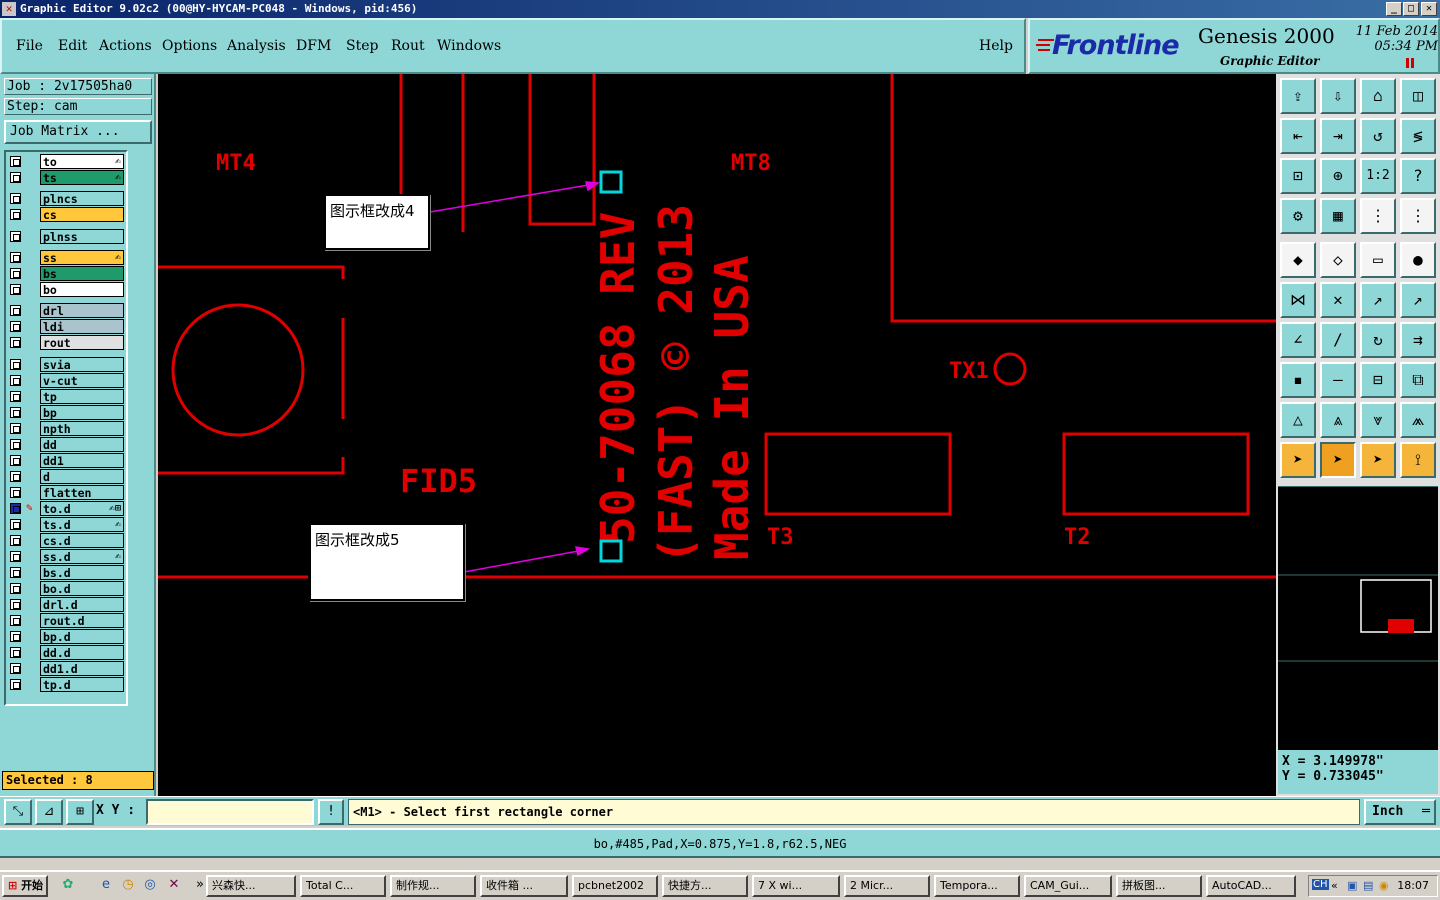 This screenshot has width=1440, height=900. What do you see at coordinates (82, 412) in the screenshot?
I see `layer-name: bp` at bounding box center [82, 412].